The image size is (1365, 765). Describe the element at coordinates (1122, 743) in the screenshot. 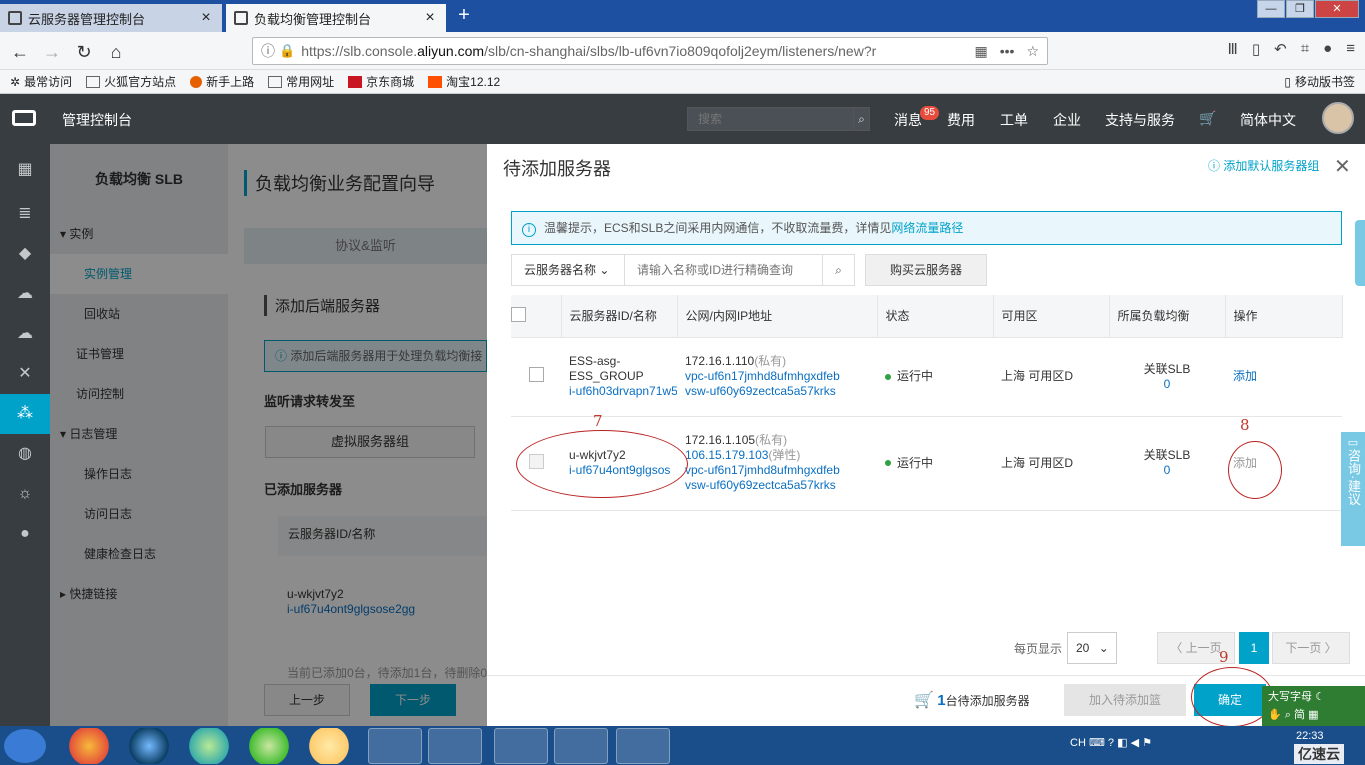

I see `network-icon: ◧` at that location.